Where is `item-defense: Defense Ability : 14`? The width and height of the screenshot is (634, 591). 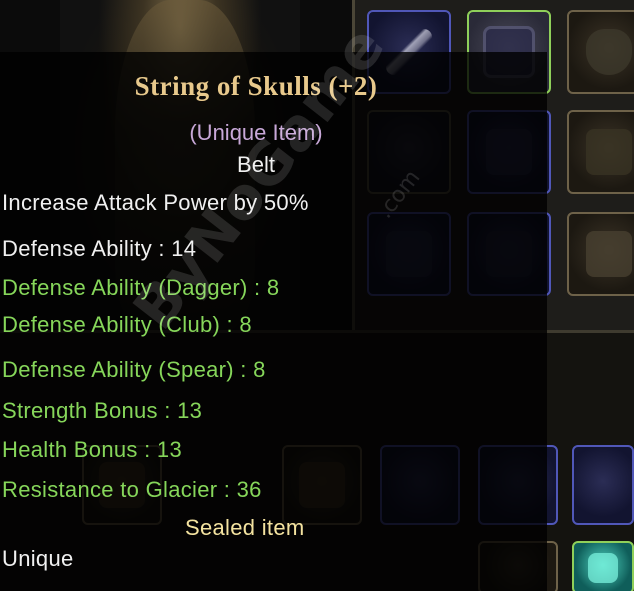
item-defense: Defense Ability : 14 is located at coordinates (99, 248).